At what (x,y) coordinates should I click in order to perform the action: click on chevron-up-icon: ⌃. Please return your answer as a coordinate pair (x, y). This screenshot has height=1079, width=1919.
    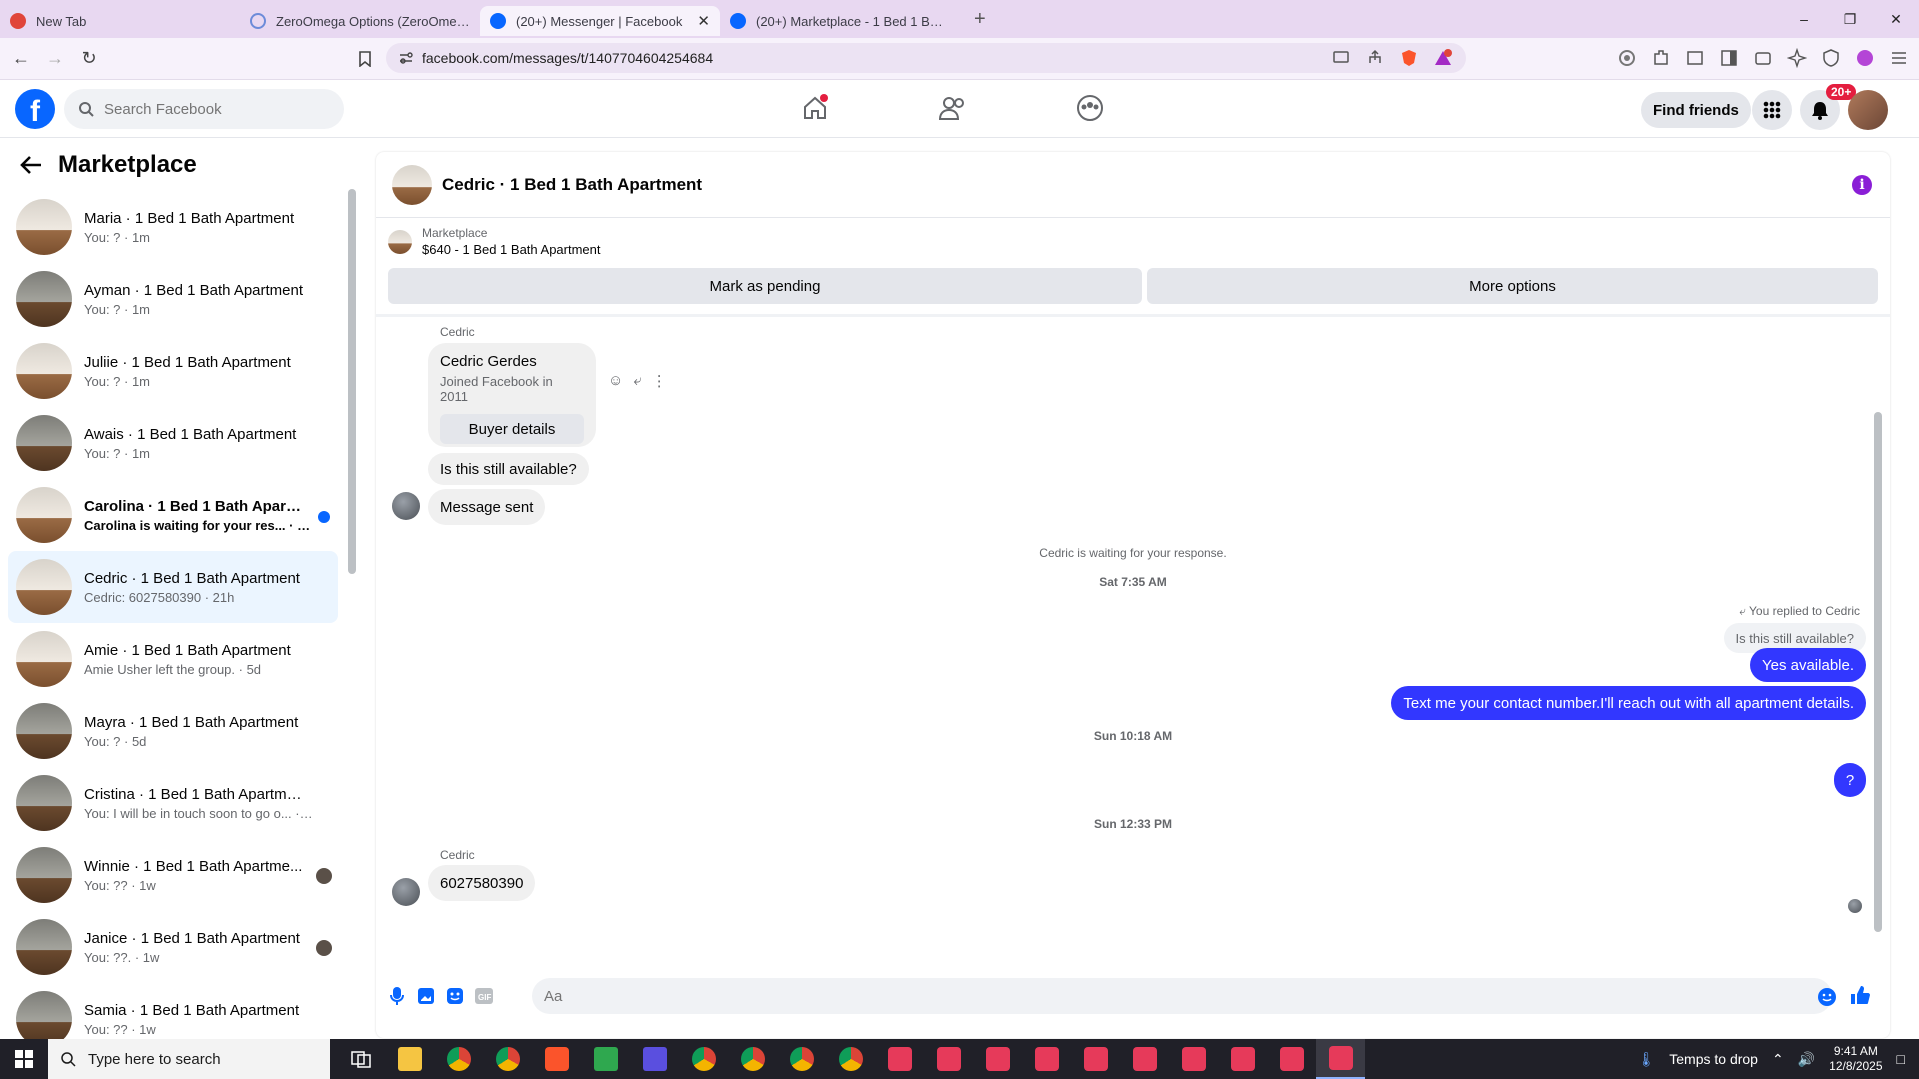
    Looking at the image, I should click on (1778, 1059).